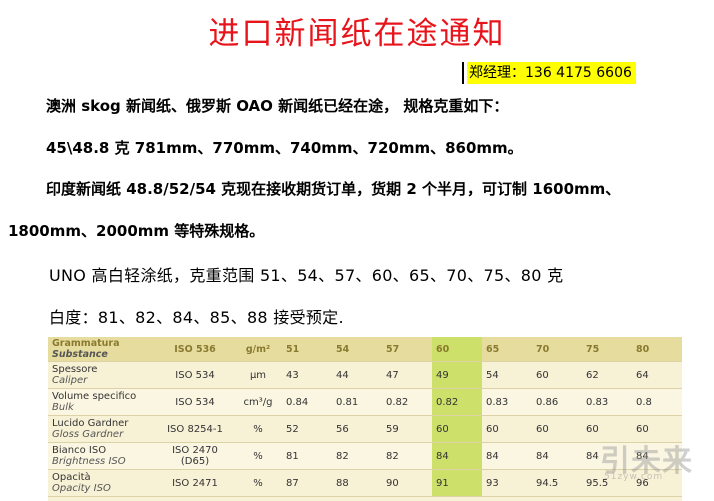 Image resolution: width=714 pixels, height=501 pixels. Describe the element at coordinates (507, 349) in the screenshot. I see `value-cell: 65` at that location.